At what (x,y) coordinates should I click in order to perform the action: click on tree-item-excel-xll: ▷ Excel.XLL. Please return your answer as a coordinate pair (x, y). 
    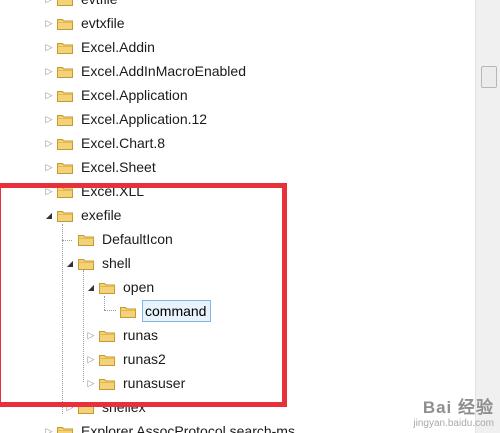
    Looking at the image, I should click on (96, 191).